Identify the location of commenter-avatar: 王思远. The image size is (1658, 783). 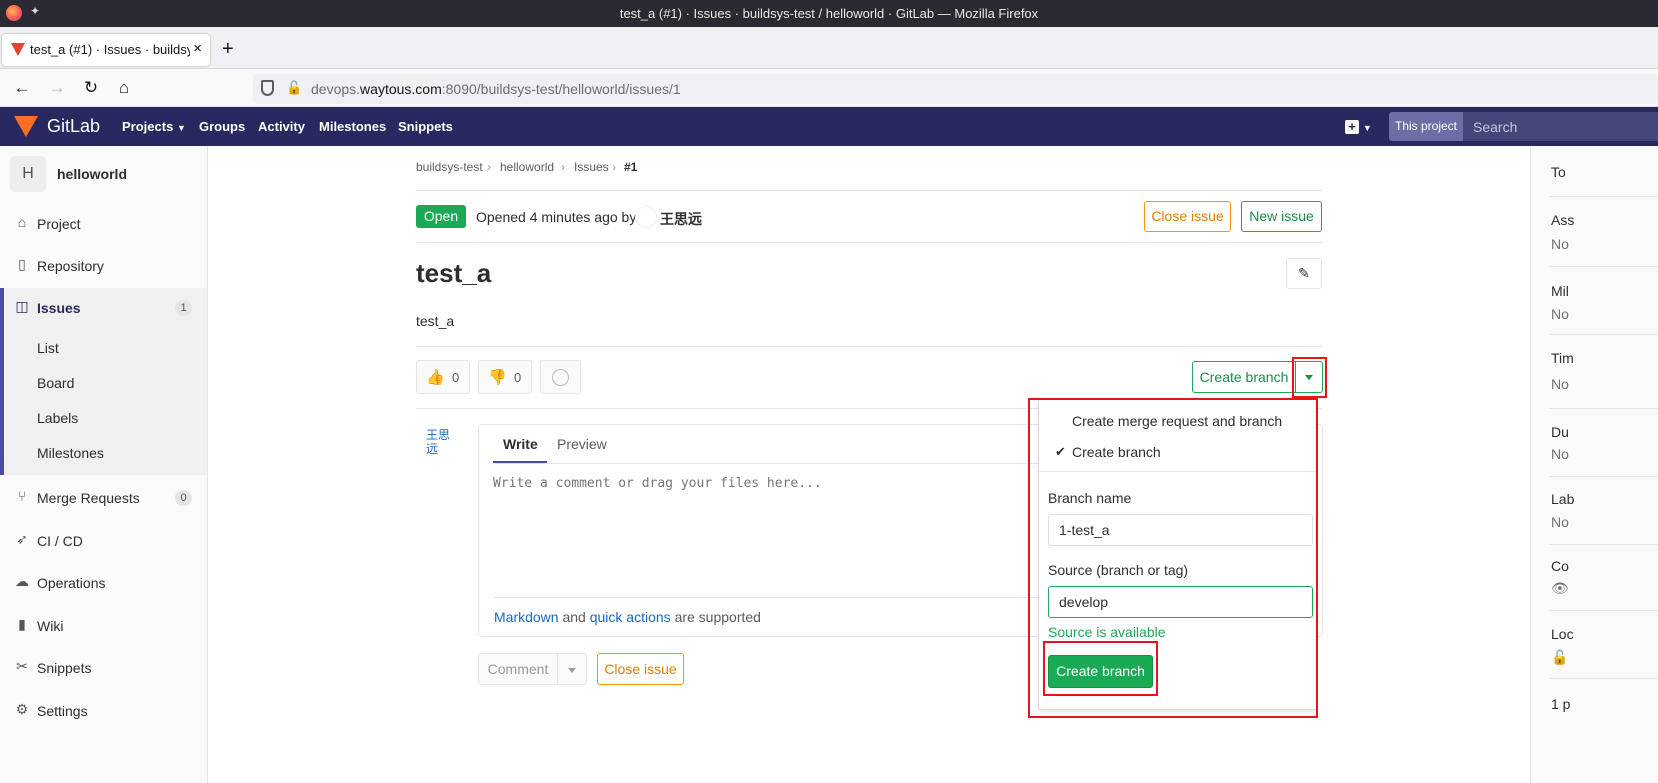
(440, 442).